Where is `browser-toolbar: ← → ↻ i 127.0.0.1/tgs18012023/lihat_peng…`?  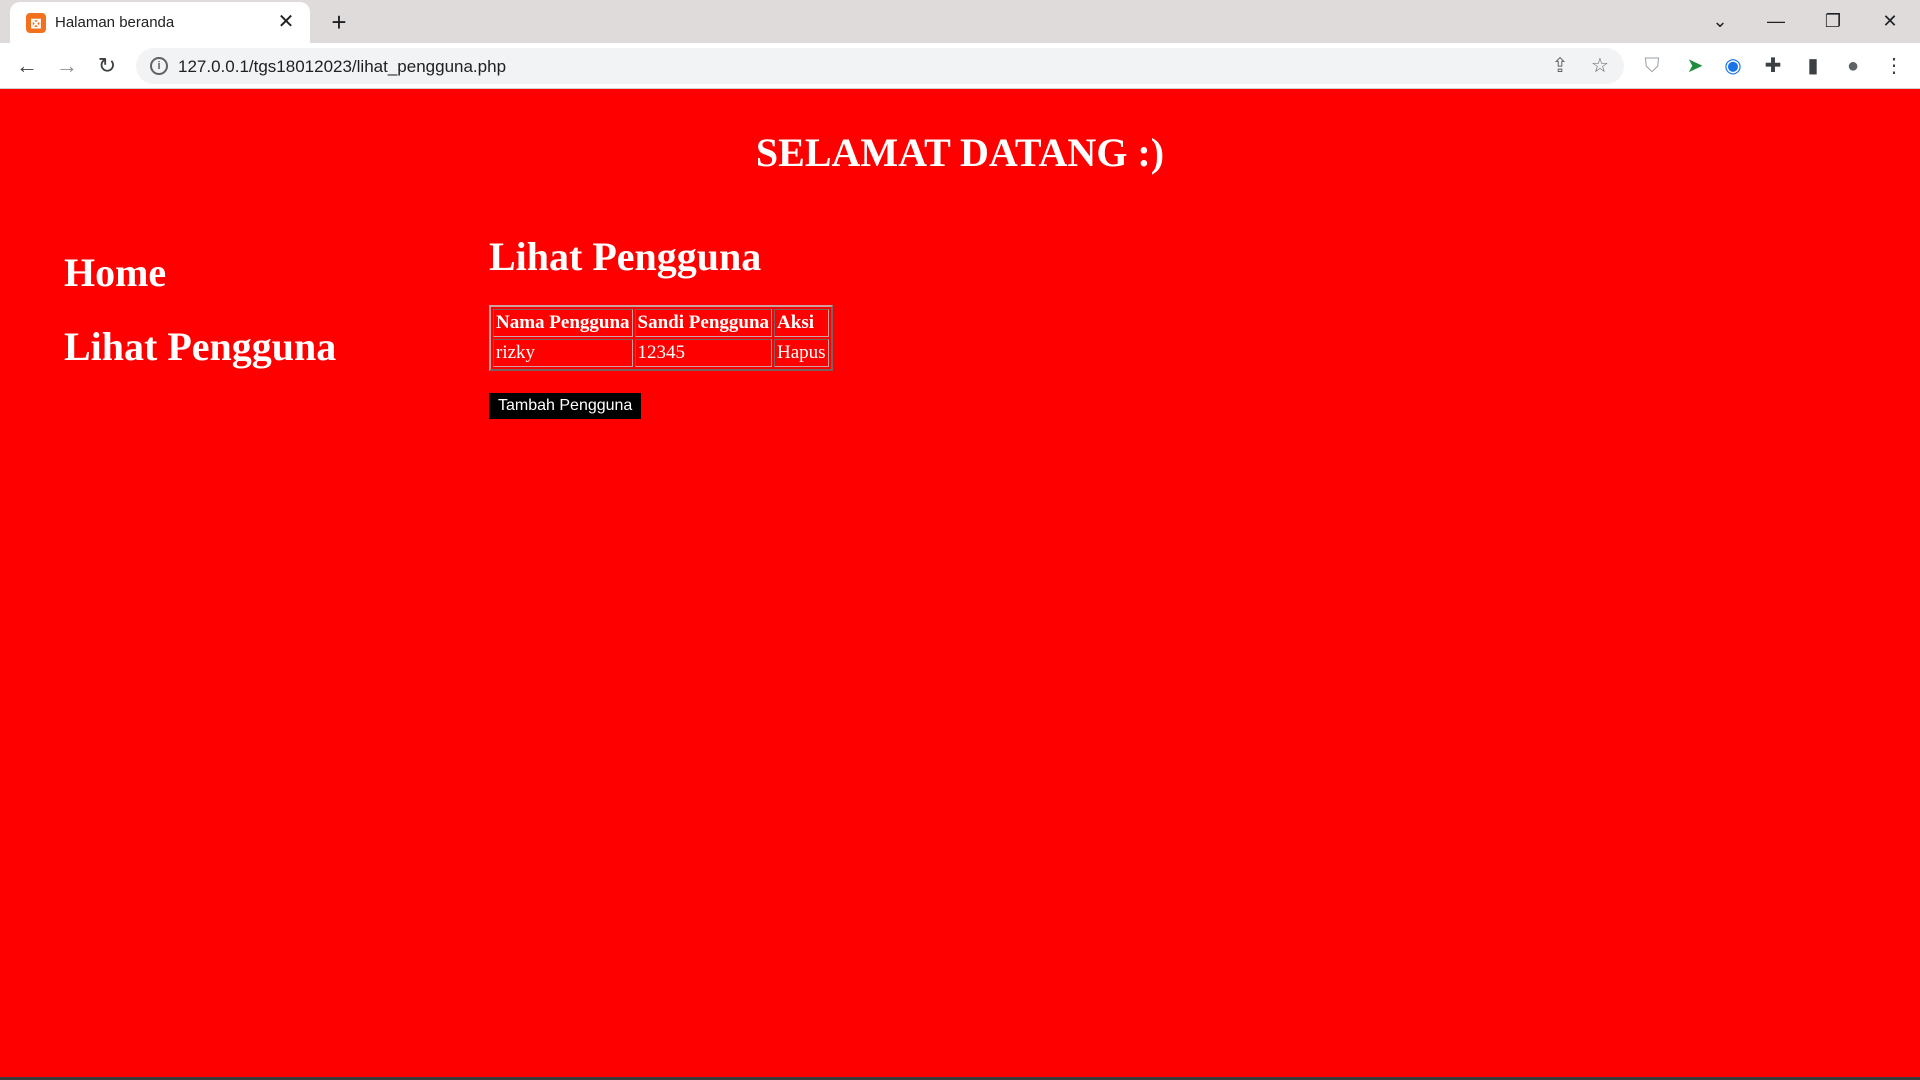 browser-toolbar: ← → ↻ i 127.0.0.1/tgs18012023/lihat_peng… is located at coordinates (960, 66).